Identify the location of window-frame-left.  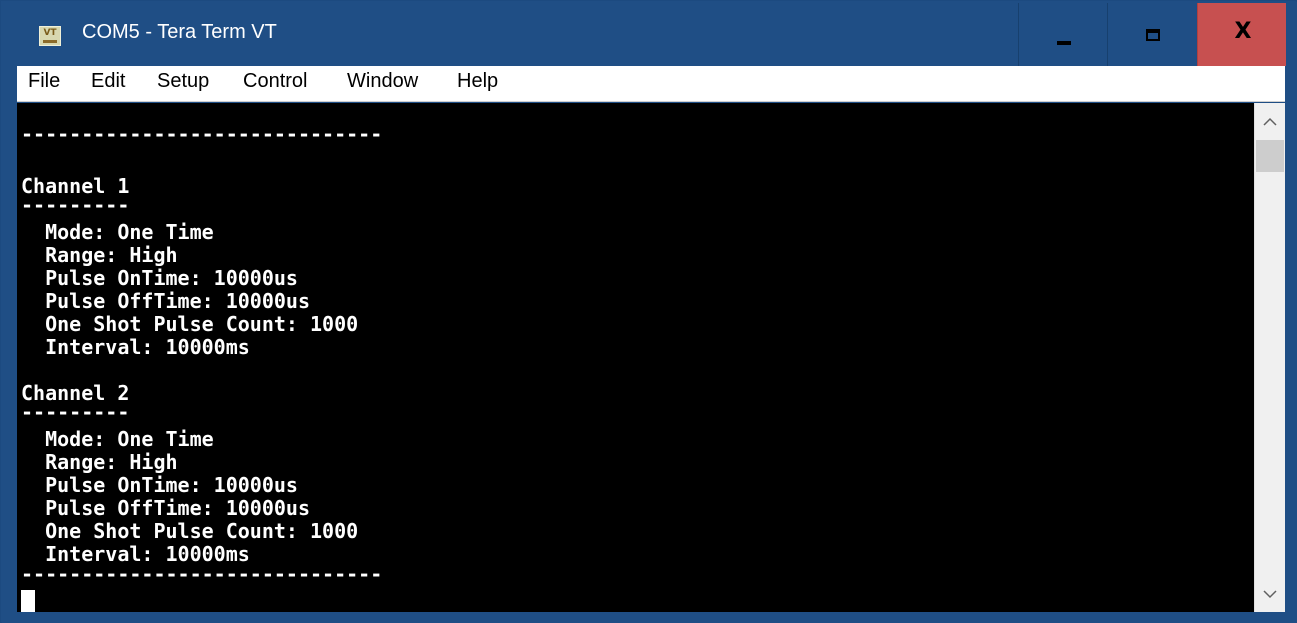
(9, 339).